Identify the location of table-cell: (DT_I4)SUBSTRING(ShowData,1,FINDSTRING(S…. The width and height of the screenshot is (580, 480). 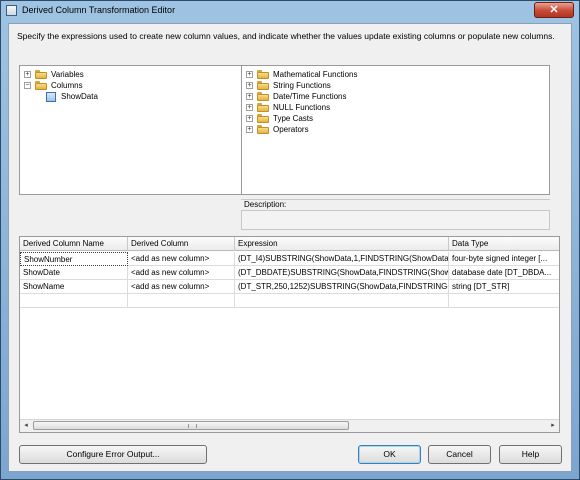
(342, 259).